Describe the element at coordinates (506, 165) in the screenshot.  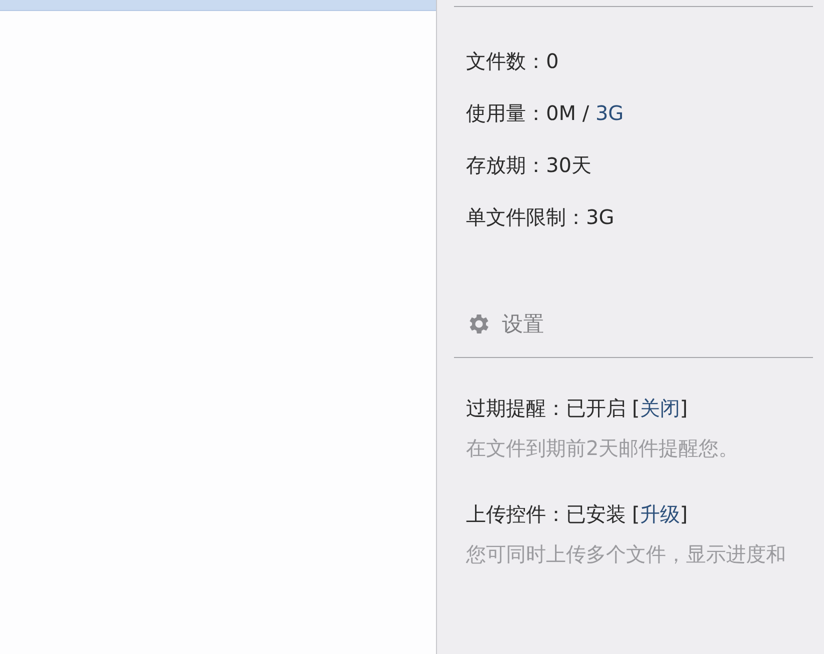
I see `stat-label: 存放期：` at that location.